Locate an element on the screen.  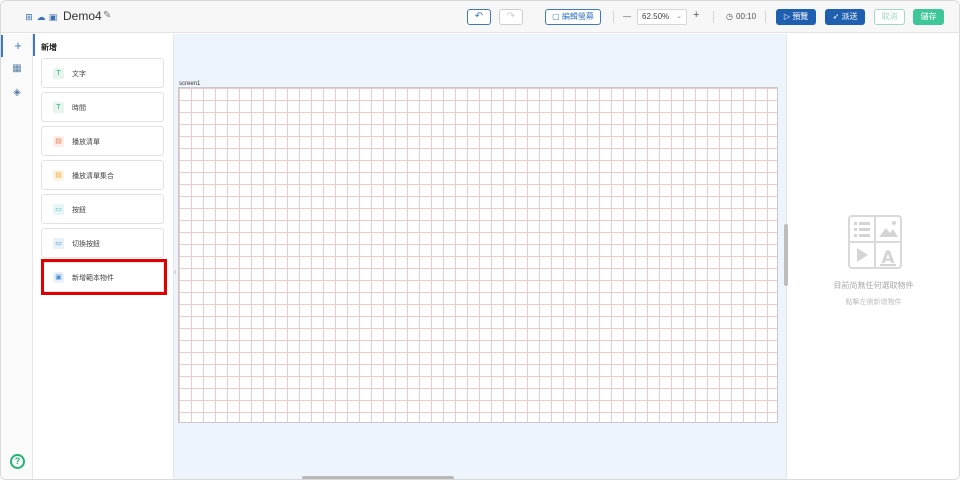
edit-screen-button: ▢ 編輯螢幕 is located at coordinates (573, 17).